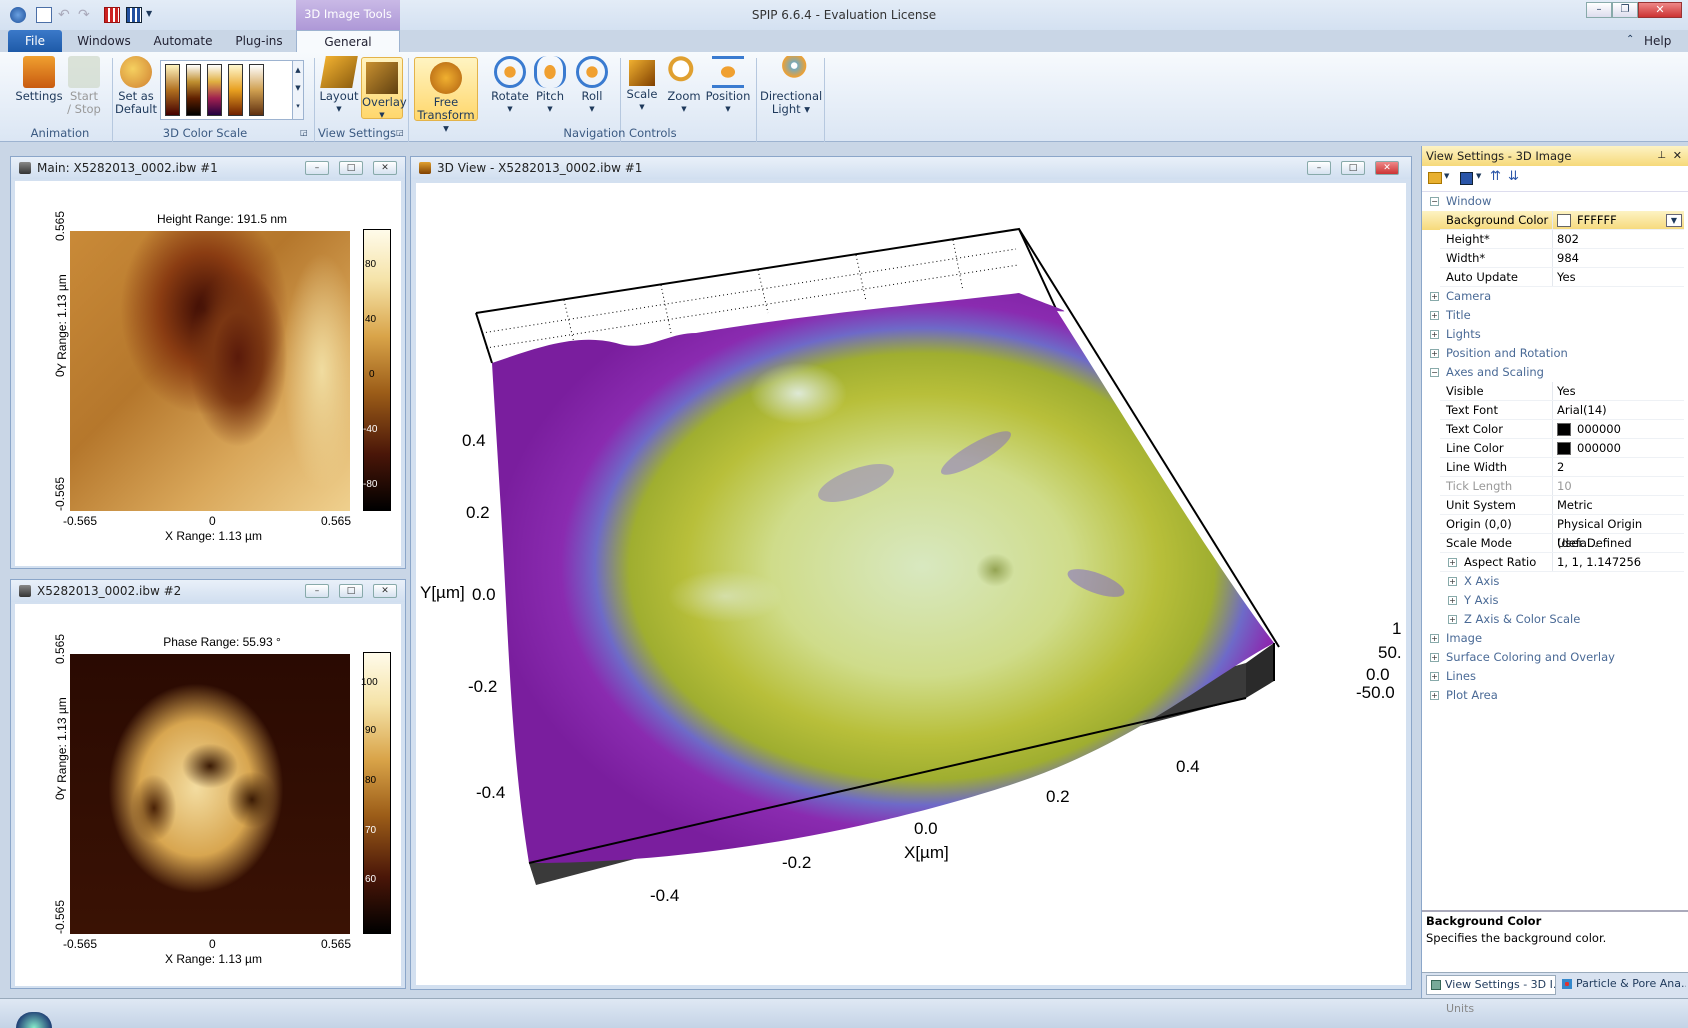  What do you see at coordinates (642, 85) in the screenshot?
I see `scale-button: Scale ▼` at bounding box center [642, 85].